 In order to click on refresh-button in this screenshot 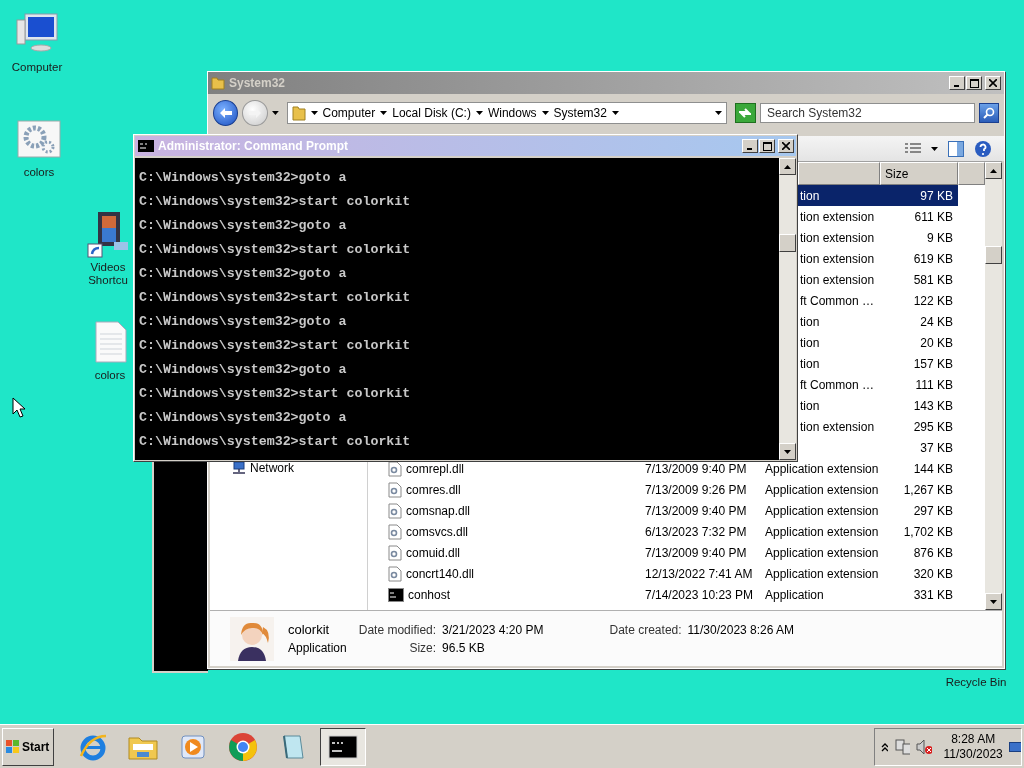, I will do `click(745, 113)`.